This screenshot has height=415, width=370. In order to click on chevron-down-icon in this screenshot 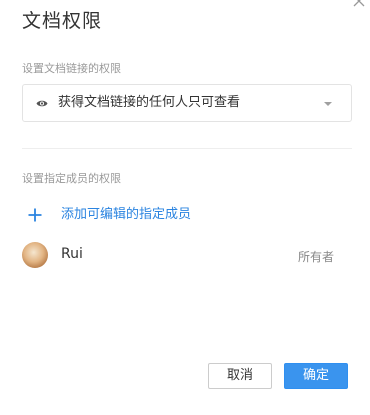, I will do `click(328, 104)`.